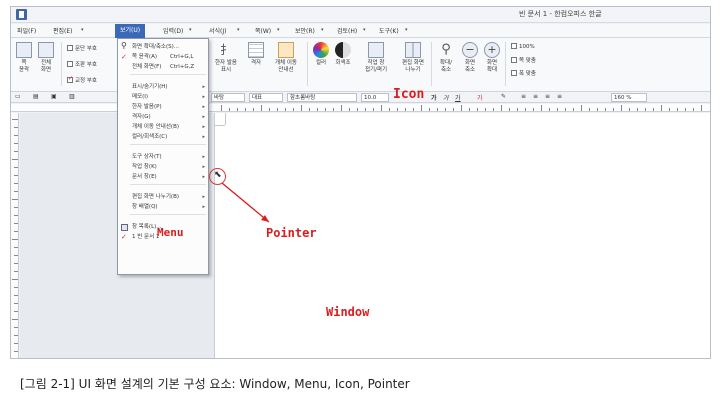 The width and height of the screenshot is (722, 411). I want to click on pointer-callout-line, so click(245, 202).